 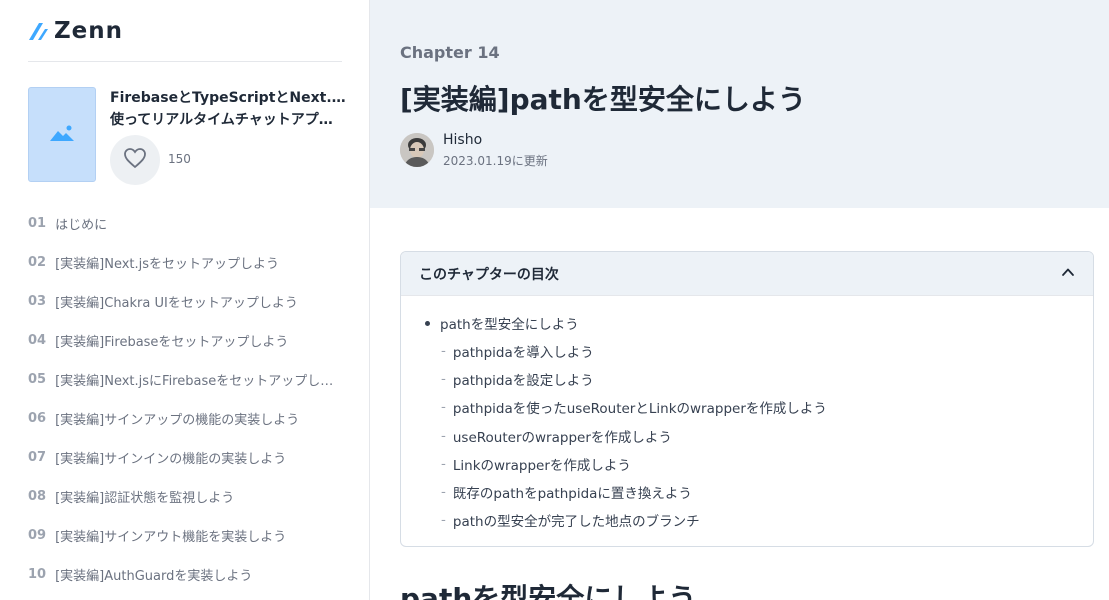 What do you see at coordinates (755, 464) in the screenshot?
I see `toc-sub-item: - Linkのwrapperを作成しよう` at bounding box center [755, 464].